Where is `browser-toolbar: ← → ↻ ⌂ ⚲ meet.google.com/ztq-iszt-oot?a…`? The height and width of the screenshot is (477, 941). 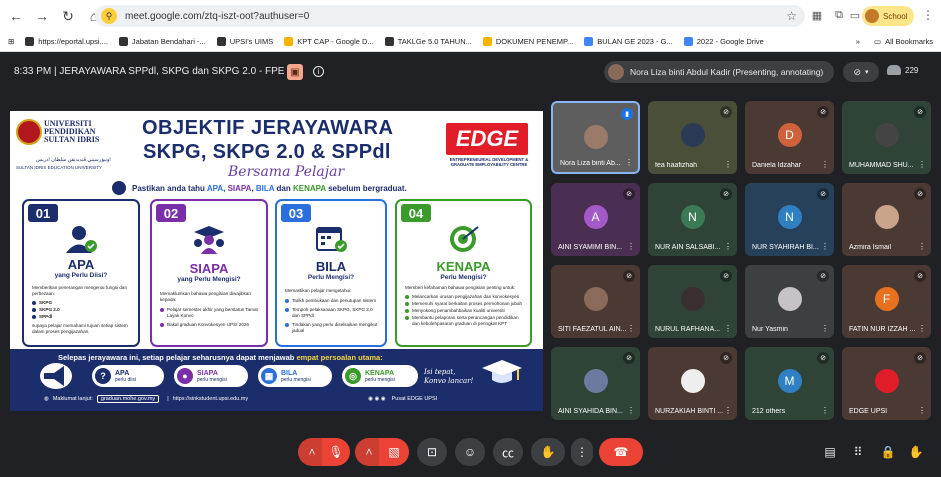
browser-toolbar: ← → ↻ ⌂ ⚲ meet.google.com/ztq-iszt-oot?a… is located at coordinates (470, 16).